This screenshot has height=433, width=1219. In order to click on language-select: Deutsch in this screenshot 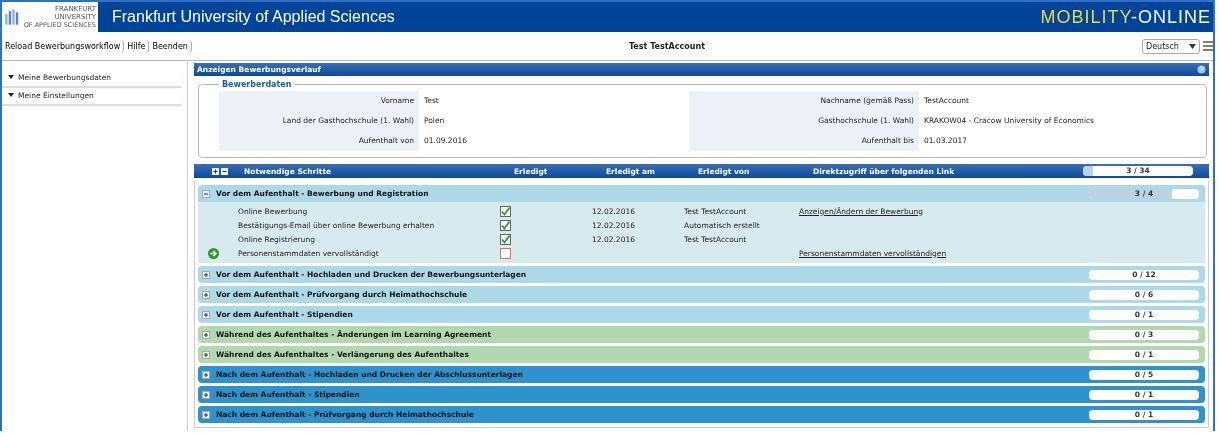, I will do `click(1171, 46)`.